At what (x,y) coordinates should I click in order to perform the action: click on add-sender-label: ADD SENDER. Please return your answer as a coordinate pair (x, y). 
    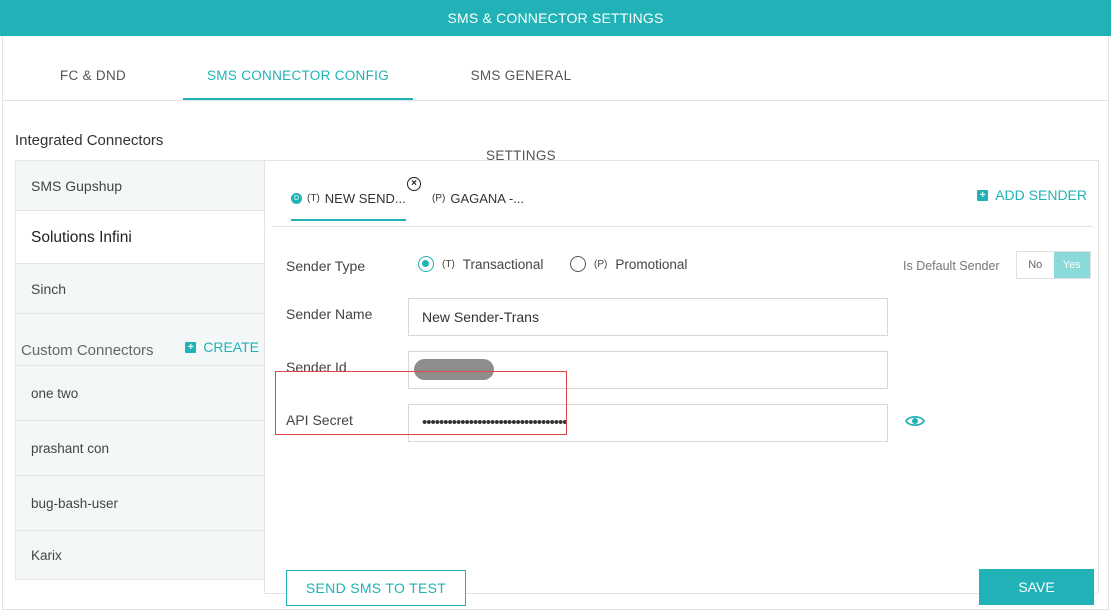
    Looking at the image, I should click on (1041, 195).